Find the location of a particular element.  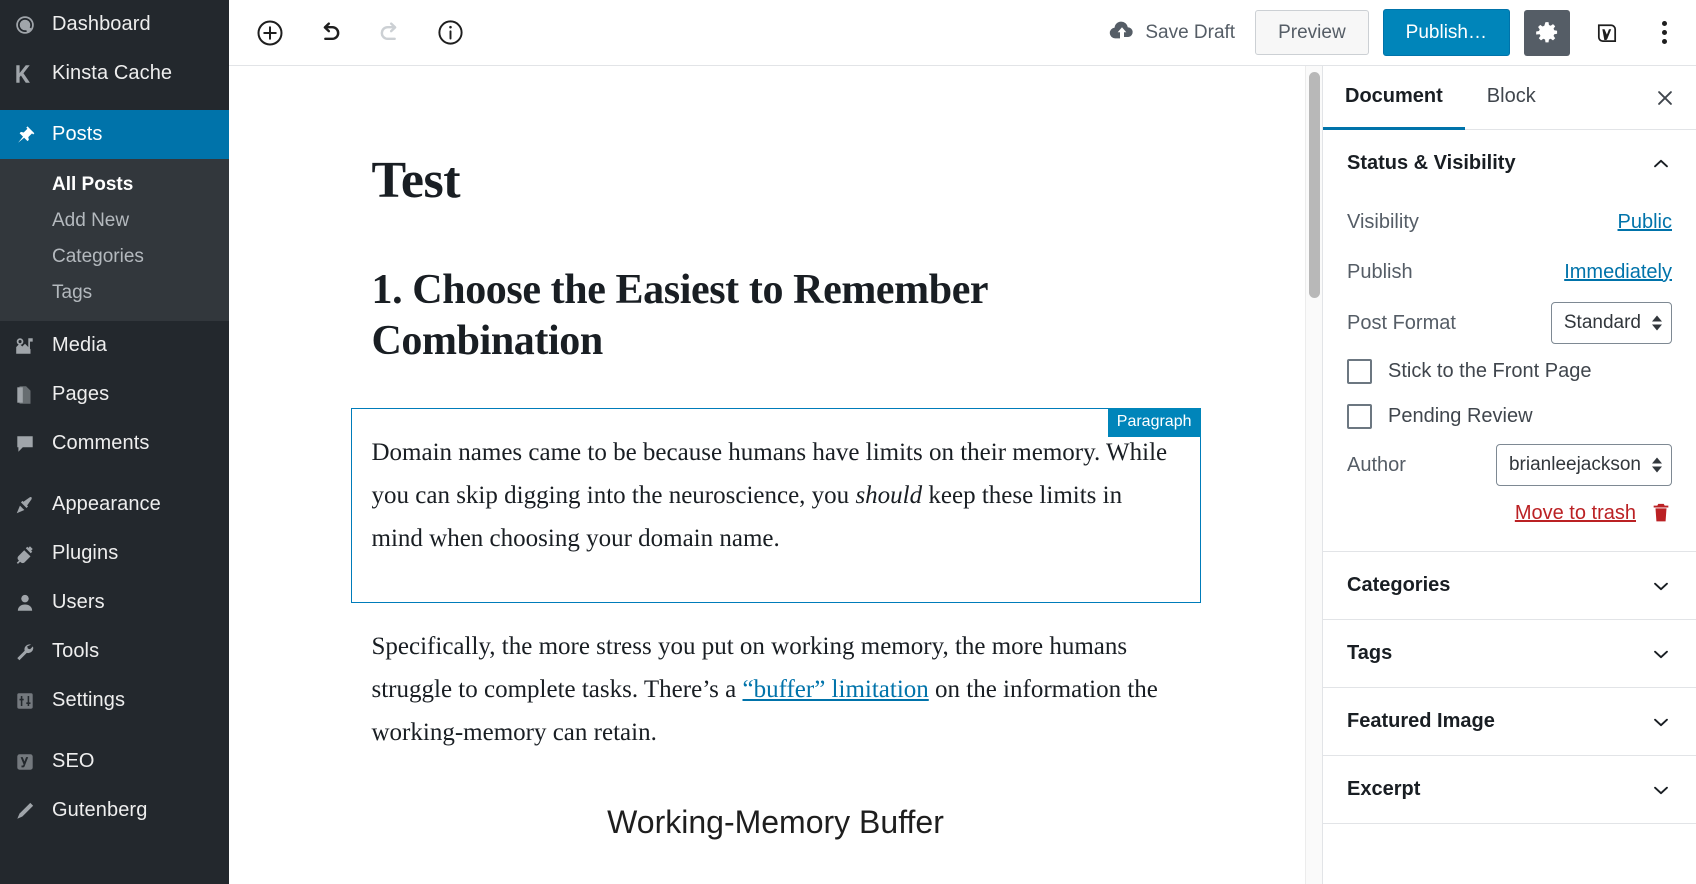

panel-categories-header: Categories is located at coordinates (1509, 585).